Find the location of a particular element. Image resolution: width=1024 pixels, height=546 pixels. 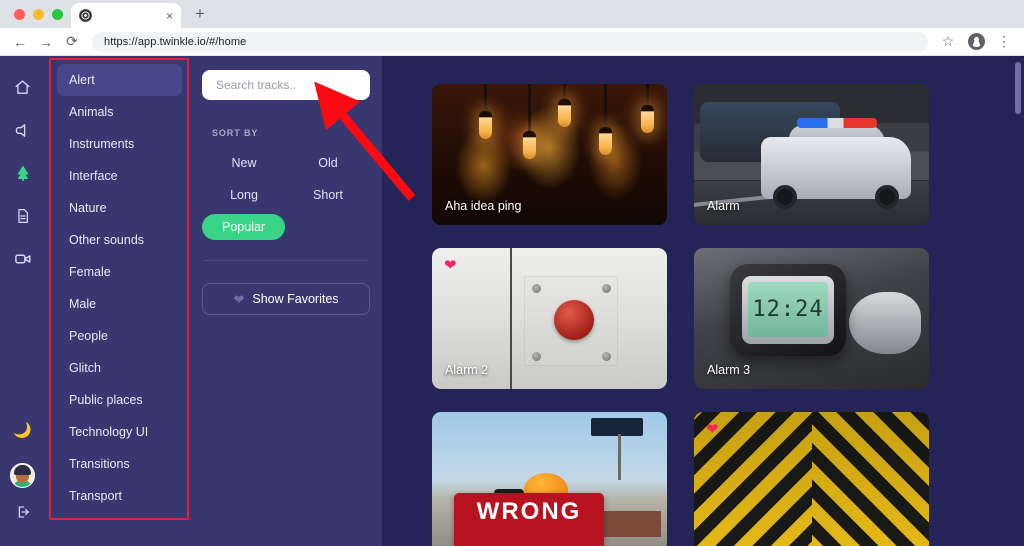

track-card: Alarm is located at coordinates (811, 154).